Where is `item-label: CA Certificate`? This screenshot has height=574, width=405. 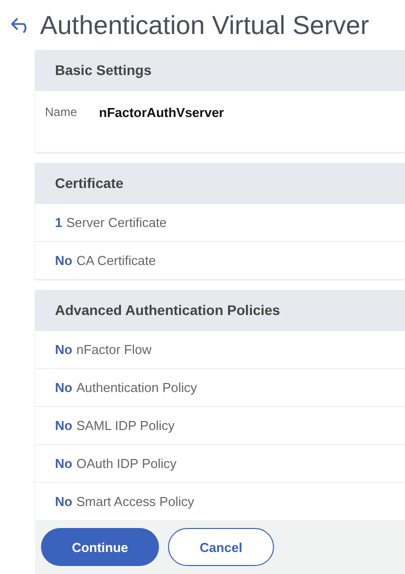
item-label: CA Certificate is located at coordinates (116, 260).